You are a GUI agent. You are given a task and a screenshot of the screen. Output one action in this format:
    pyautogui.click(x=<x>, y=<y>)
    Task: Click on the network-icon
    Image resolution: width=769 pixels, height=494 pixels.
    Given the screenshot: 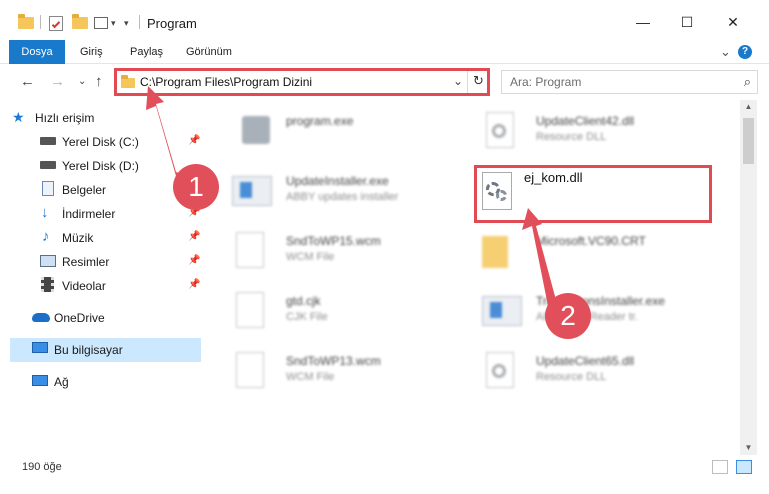 What is the action you would take?
    pyautogui.click(x=40, y=380)
    